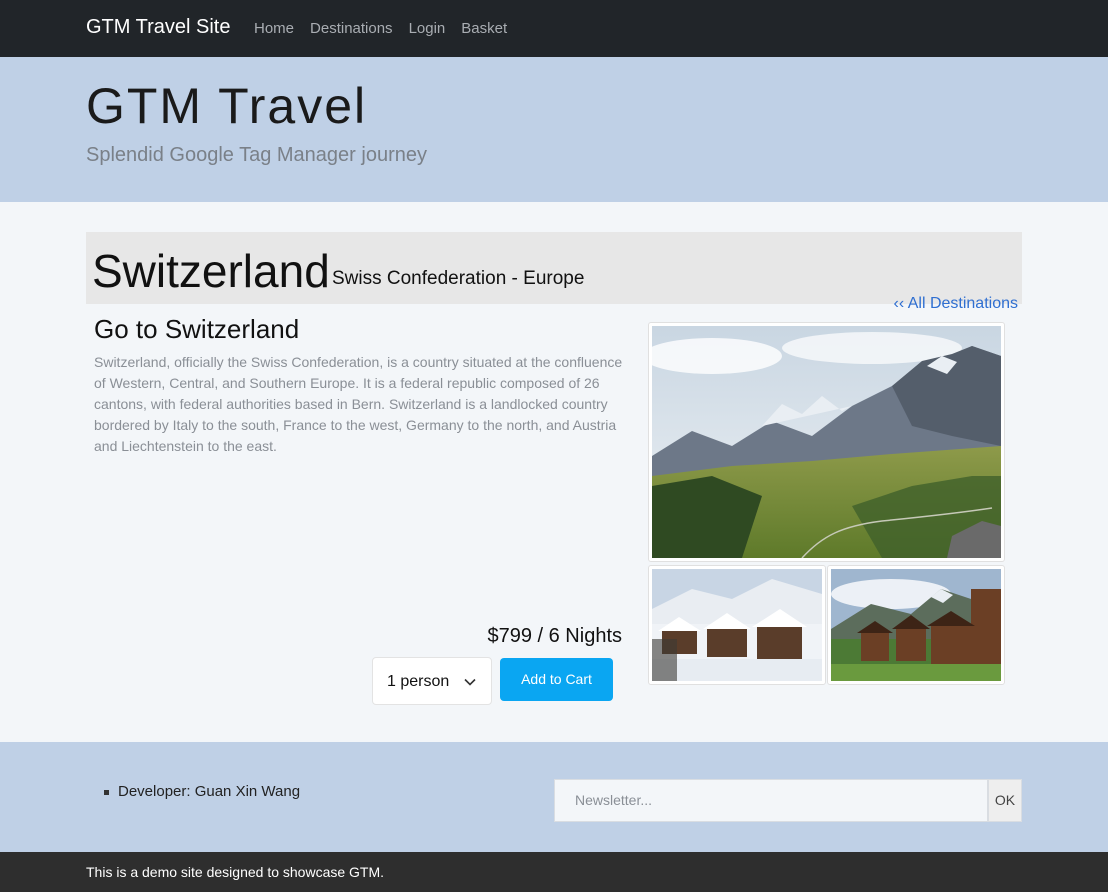 This screenshot has height=892, width=1108. I want to click on nav-destinations-link: Destinations, so click(351, 28).